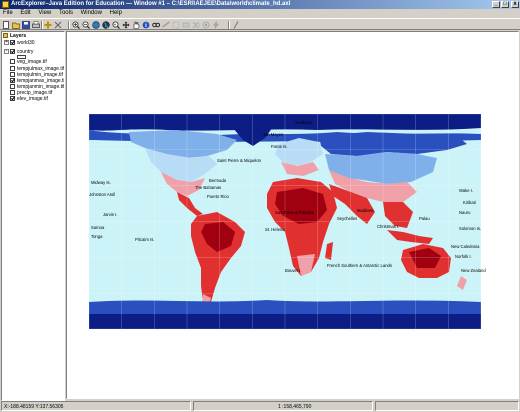 Image resolution: width=520 pixels, height=412 pixels. What do you see at coordinates (33, 52) in the screenshot?
I see `layer-item: - country` at bounding box center [33, 52].